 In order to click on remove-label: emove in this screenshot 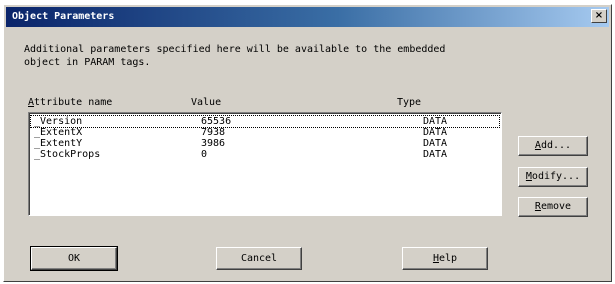, I will do `click(556, 206)`.